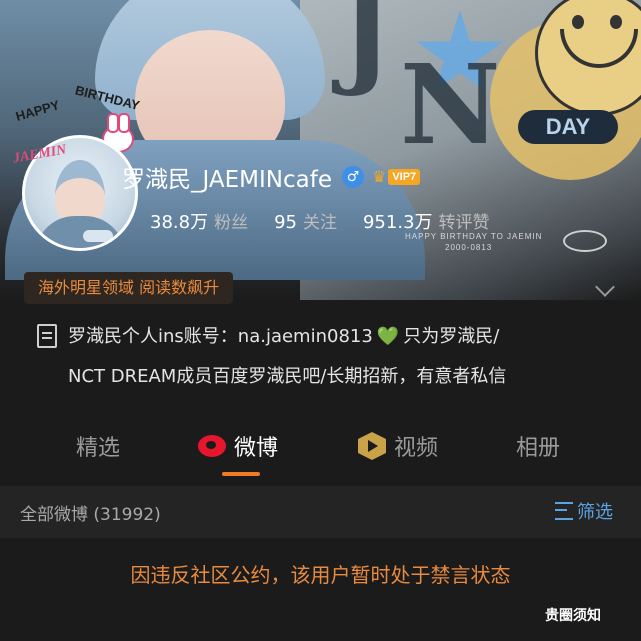 Image resolution: width=641 pixels, height=641 pixels. I want to click on stat-value: 38.8万, so click(179, 222).